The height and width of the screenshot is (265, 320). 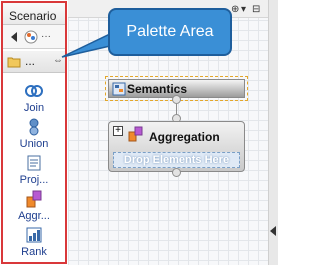 What do you see at coordinates (176, 146) in the screenshot?
I see `aggregation-node: + Aggregation Drop Elements Here` at bounding box center [176, 146].